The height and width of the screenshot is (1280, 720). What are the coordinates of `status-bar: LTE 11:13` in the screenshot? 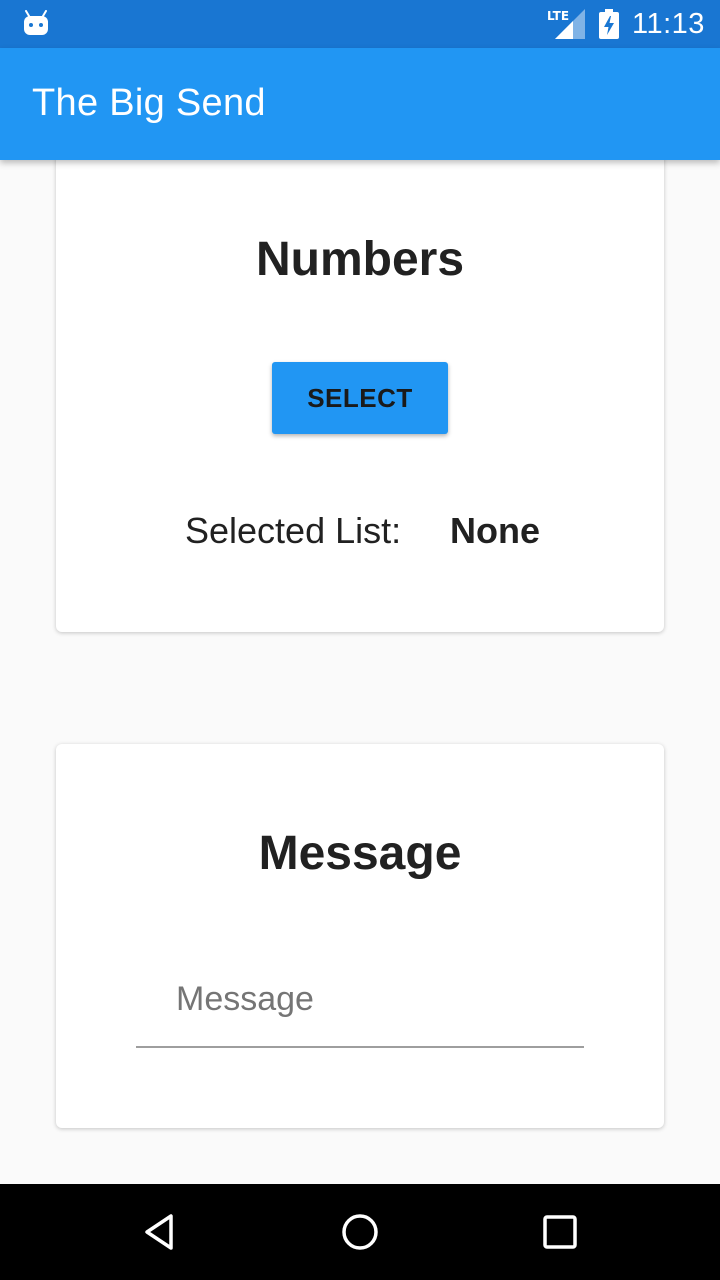 It's located at (360, 24).